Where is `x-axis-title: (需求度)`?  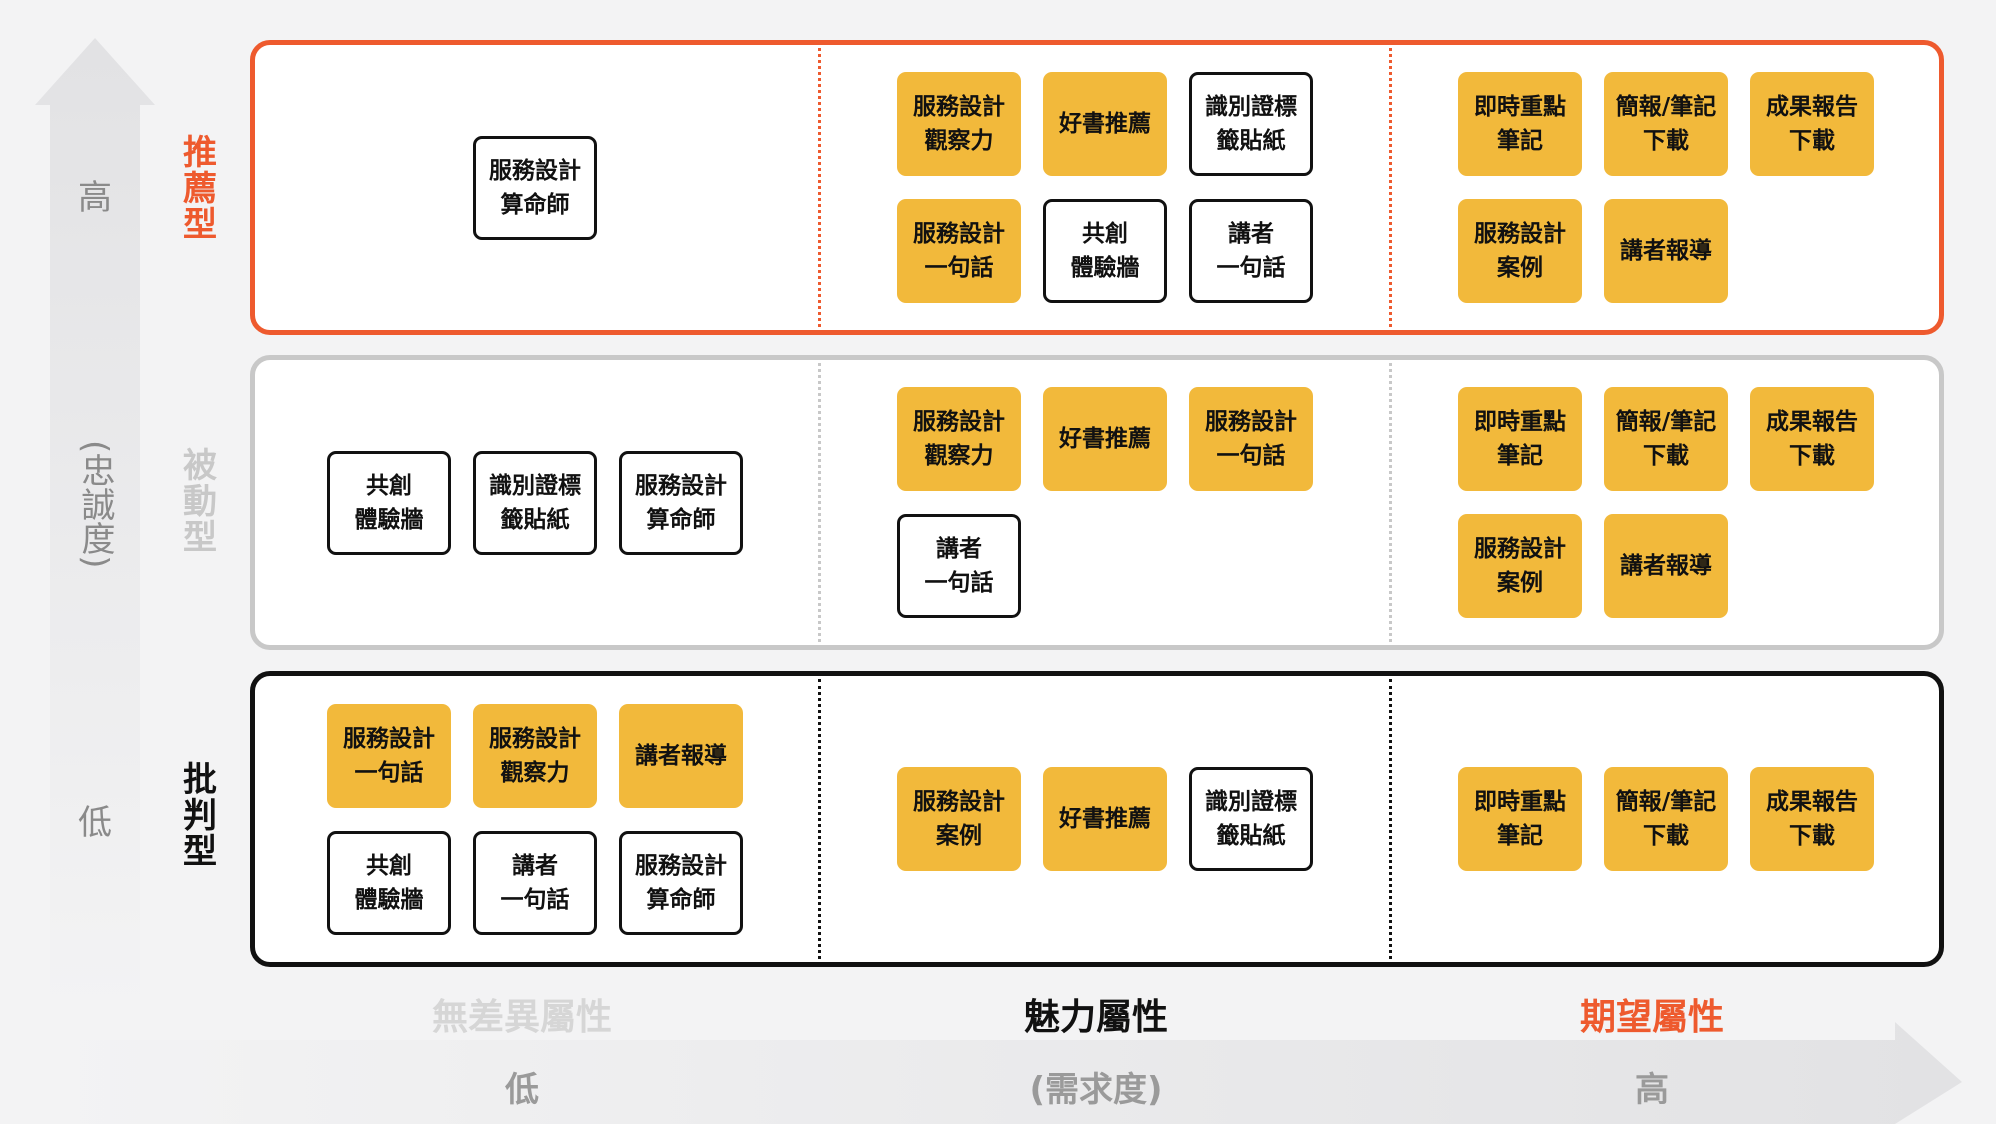 x-axis-title: (需求度) is located at coordinates (1096, 1090).